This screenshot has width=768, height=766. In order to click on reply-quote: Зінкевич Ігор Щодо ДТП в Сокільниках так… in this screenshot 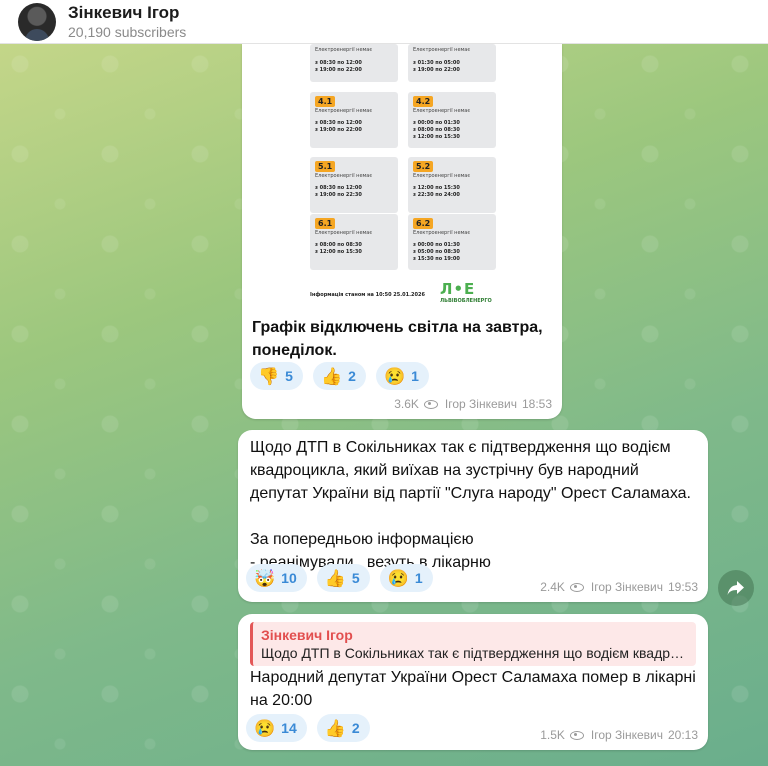, I will do `click(473, 644)`.